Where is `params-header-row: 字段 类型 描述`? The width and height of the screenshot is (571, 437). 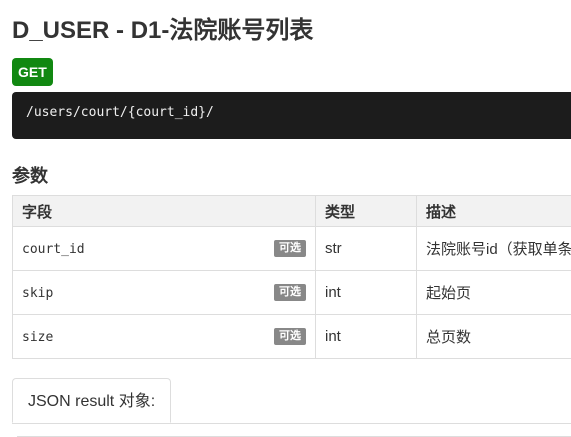
params-header-row: 字段 类型 描述 is located at coordinates (291, 211).